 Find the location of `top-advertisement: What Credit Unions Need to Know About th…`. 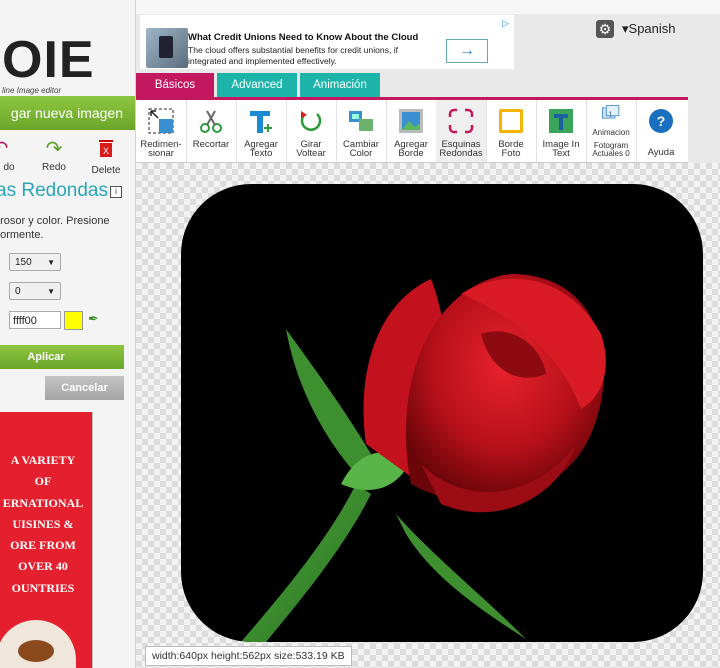

top-advertisement: What Credit Unions Need to Know About th… is located at coordinates (327, 42).